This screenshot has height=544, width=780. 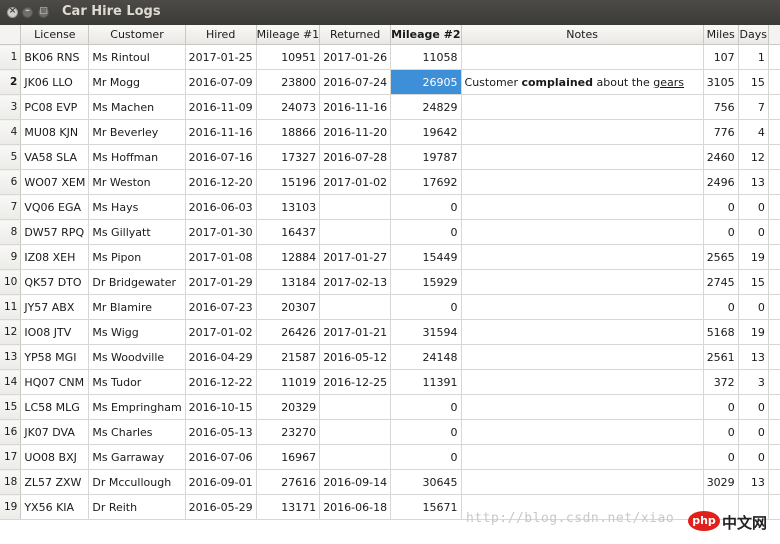 What do you see at coordinates (355, 132) in the screenshot?
I see `cell-returned: 2016-11-20` at bounding box center [355, 132].